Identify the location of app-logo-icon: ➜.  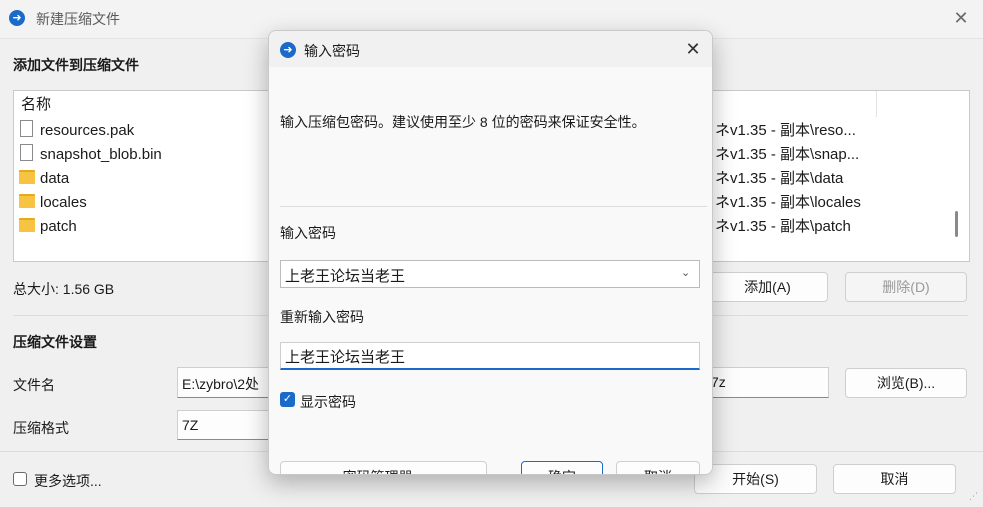
(17, 18).